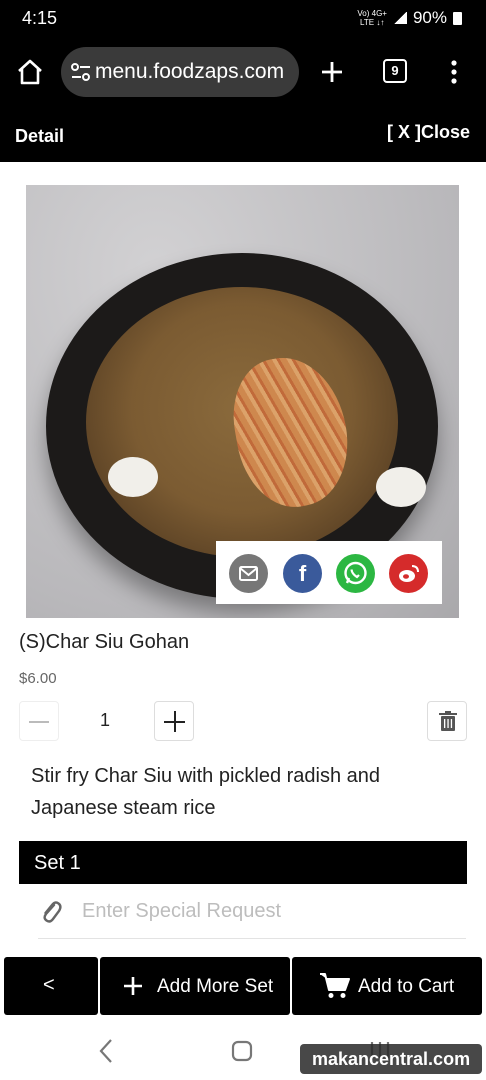  I want to click on network-type-bottom: LTE ↓↑, so click(372, 22).